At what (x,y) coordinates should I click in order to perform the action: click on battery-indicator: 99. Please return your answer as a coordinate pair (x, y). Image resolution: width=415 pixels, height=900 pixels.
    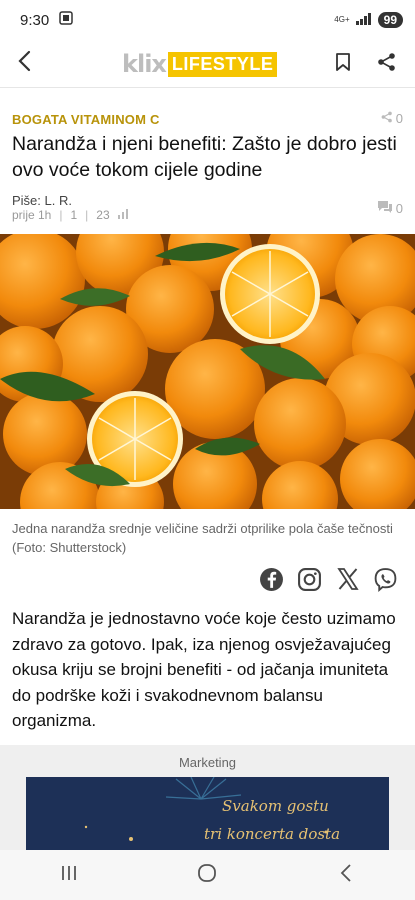
    Looking at the image, I should click on (390, 20).